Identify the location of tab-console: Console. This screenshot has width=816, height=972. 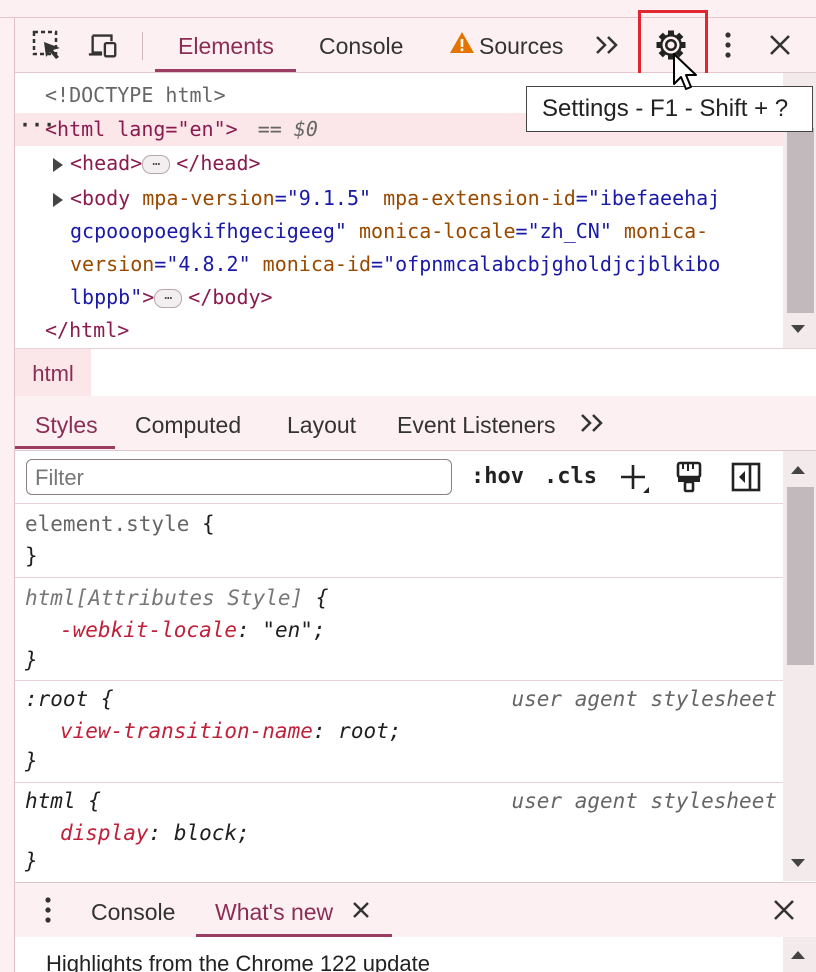
(361, 45).